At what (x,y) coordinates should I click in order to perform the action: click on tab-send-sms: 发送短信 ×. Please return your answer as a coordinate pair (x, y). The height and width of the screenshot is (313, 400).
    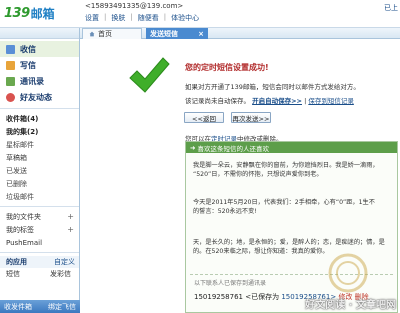
    Looking at the image, I should click on (177, 33).